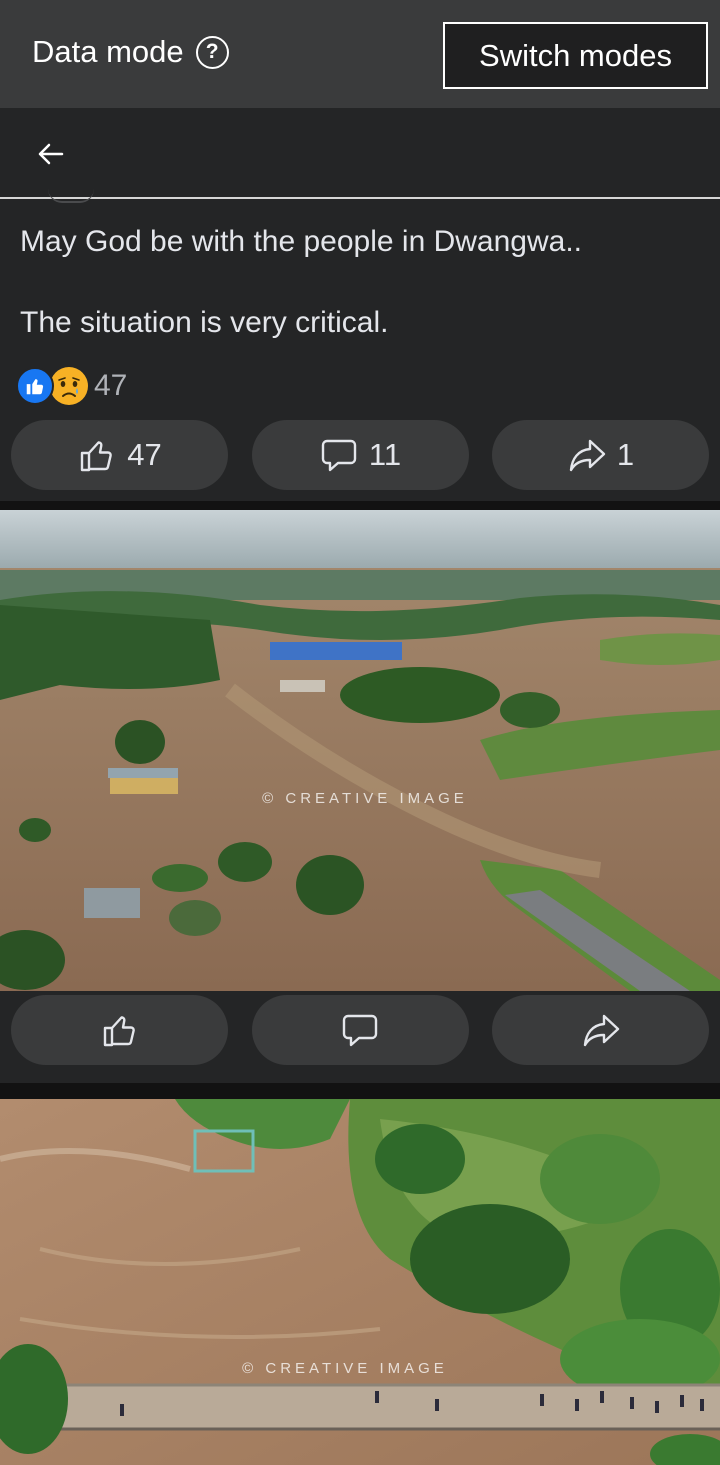 The width and height of the screenshot is (720, 1465). I want to click on reaction-count: 47, so click(111, 385).